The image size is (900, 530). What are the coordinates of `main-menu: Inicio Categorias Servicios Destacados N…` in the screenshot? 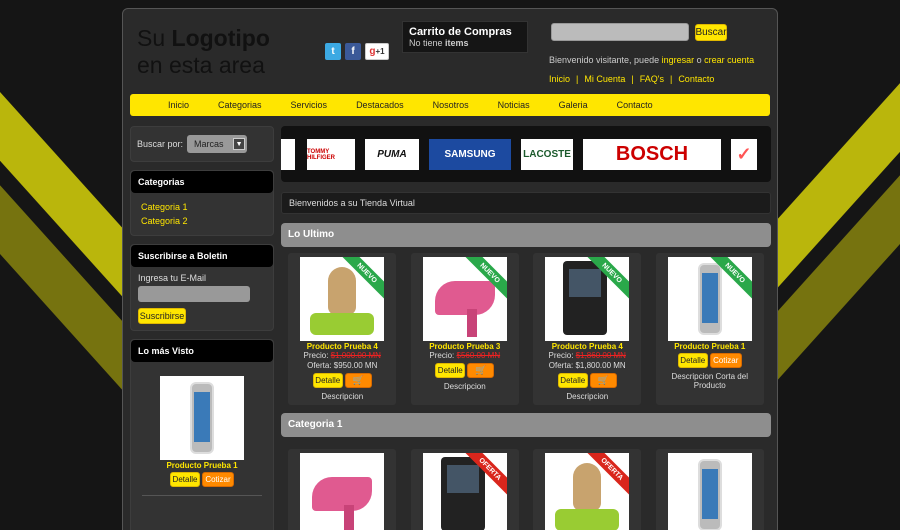 It's located at (450, 105).